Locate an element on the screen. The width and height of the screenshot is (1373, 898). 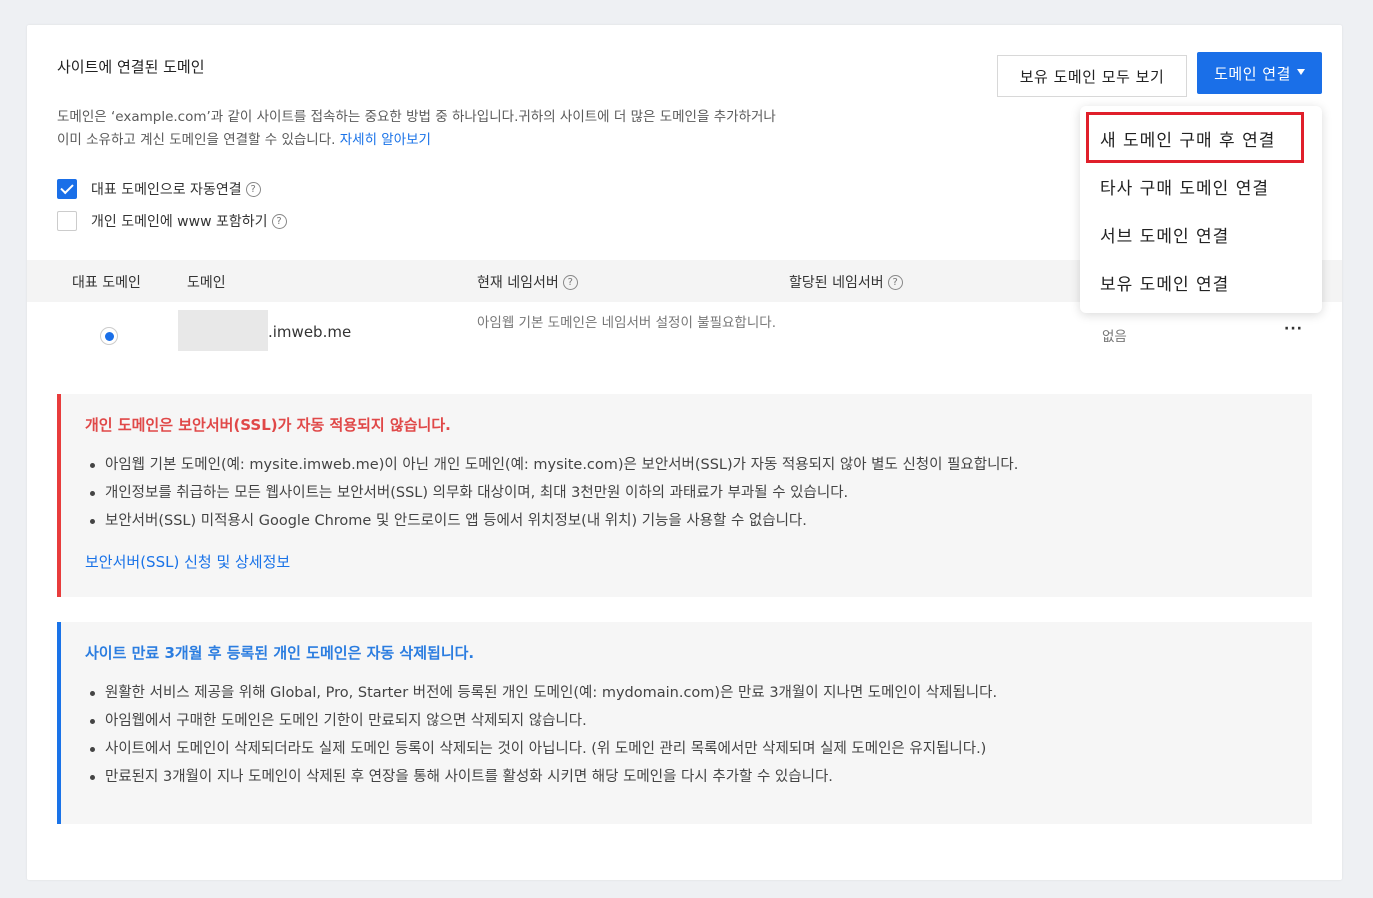
include-www-checkbox is located at coordinates (67, 221).